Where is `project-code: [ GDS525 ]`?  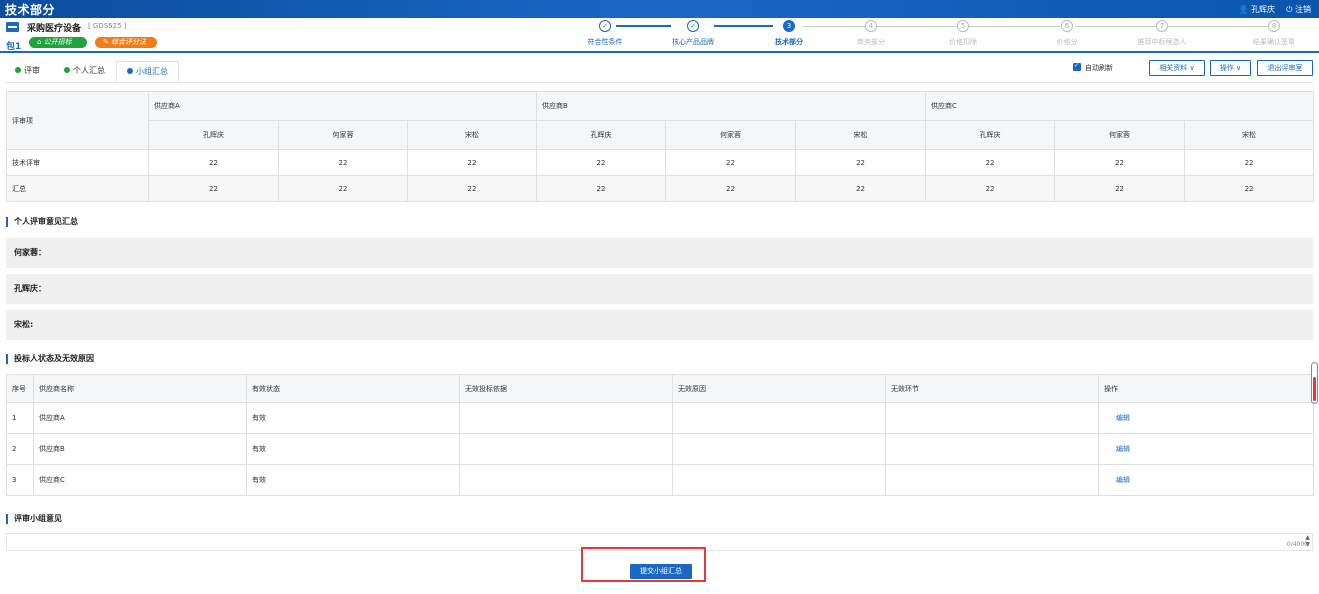
project-code: [ GDS525 ] is located at coordinates (107, 26).